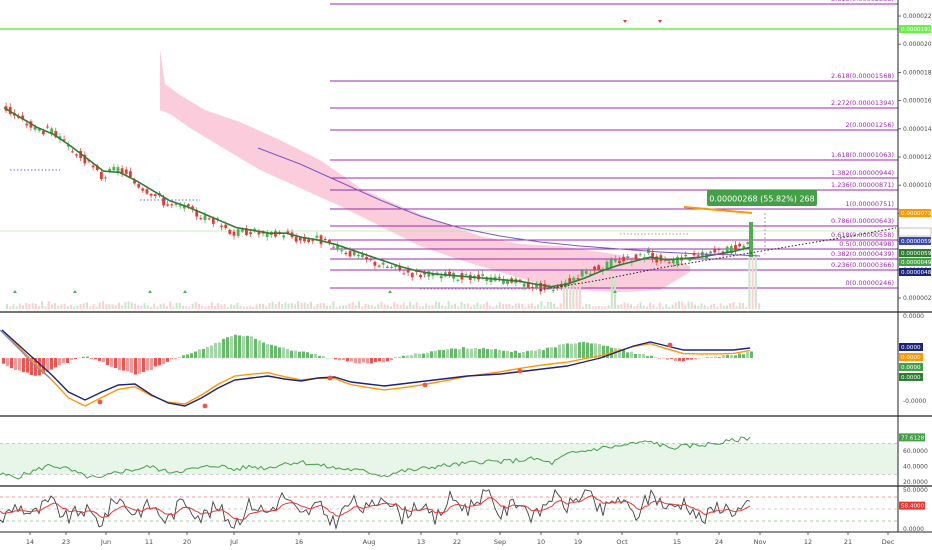  I want to click on tag-volume-label: 498.5336, so click(914, 233).